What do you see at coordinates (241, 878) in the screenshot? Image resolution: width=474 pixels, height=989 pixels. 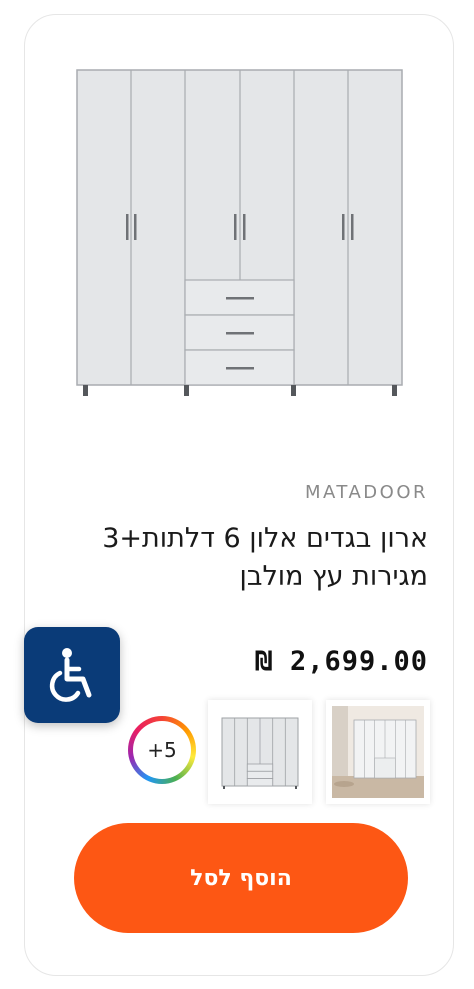 I see `add-to-cart-button: הוסף לסל` at bounding box center [241, 878].